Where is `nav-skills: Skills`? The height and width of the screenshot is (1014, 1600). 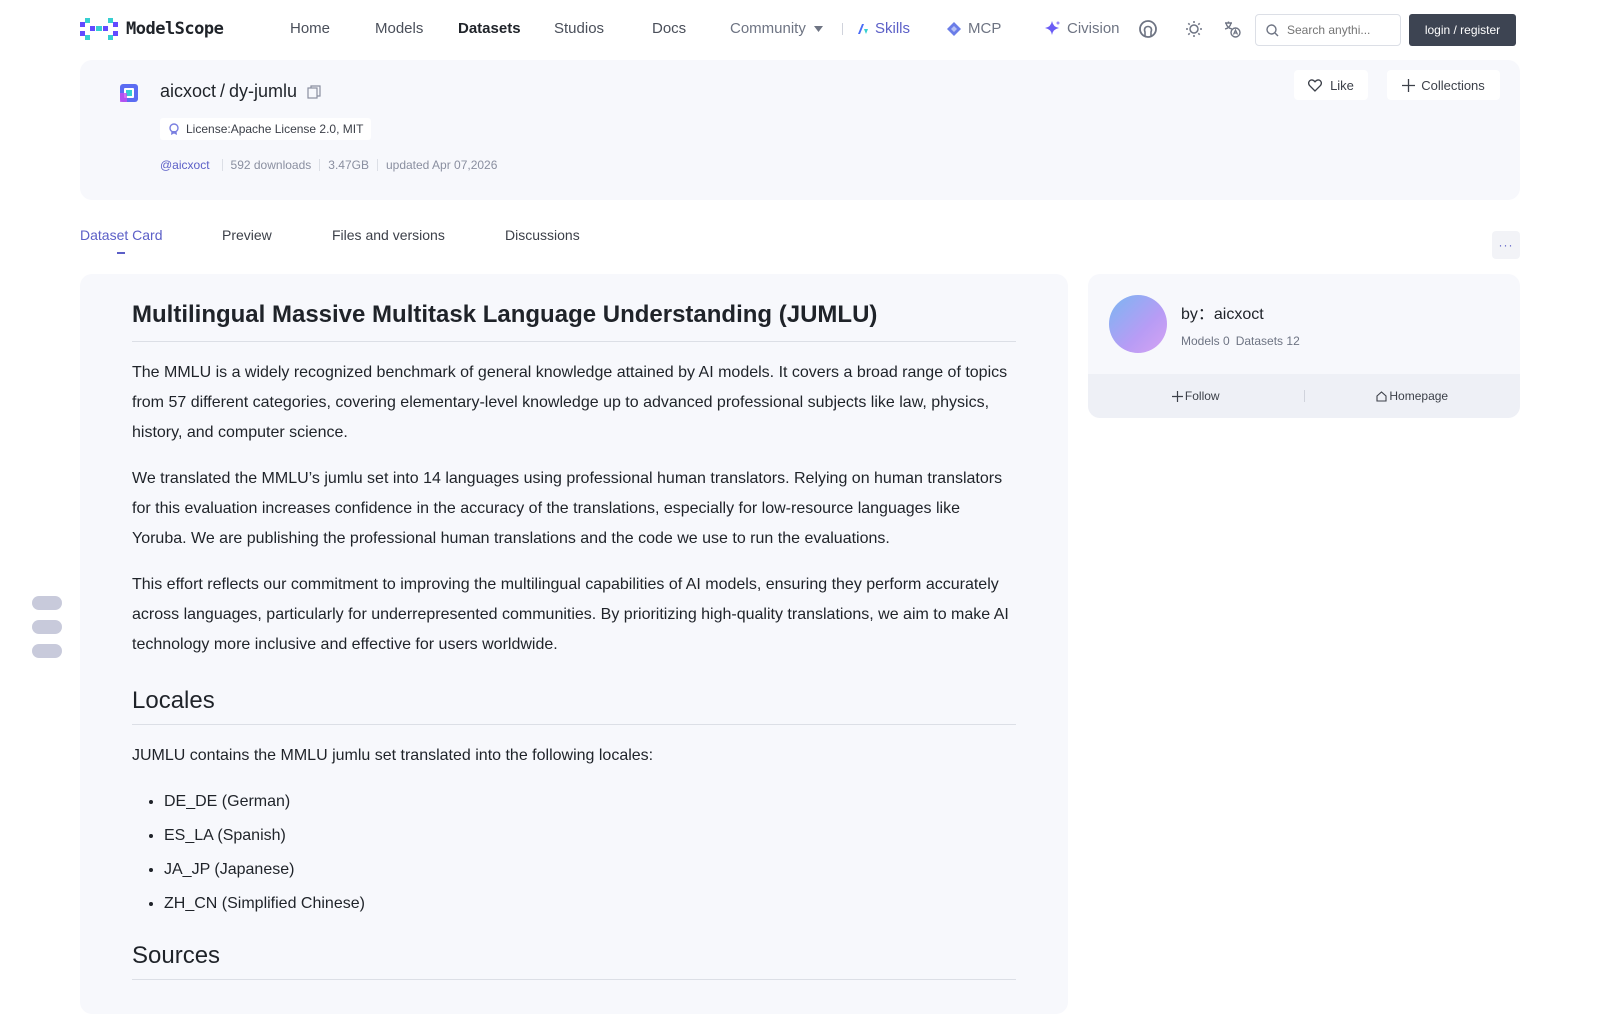
nav-skills: Skills is located at coordinates (883, 28).